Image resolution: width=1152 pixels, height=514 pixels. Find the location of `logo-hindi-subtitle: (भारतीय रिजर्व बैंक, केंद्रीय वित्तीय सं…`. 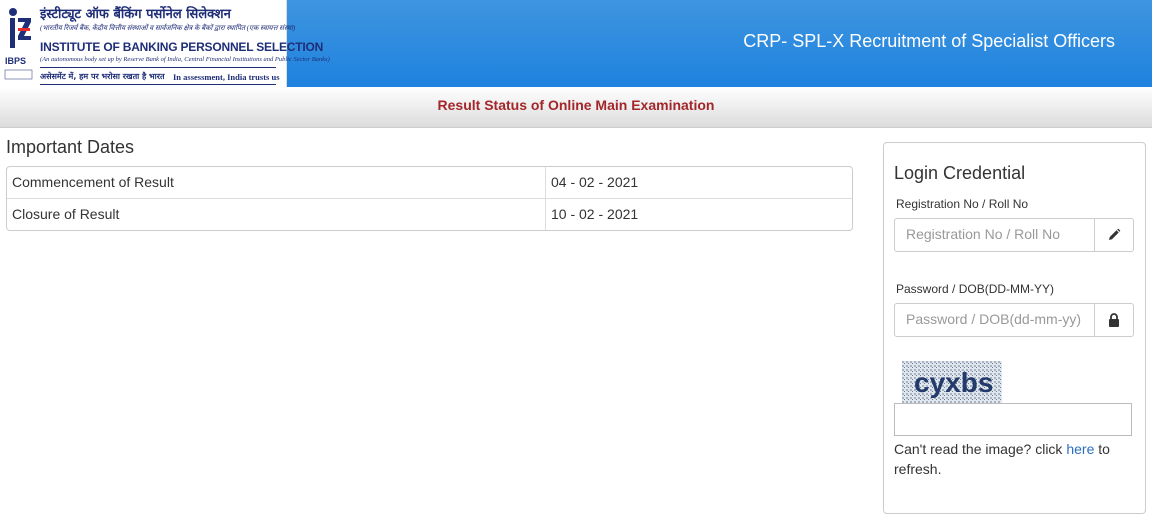

logo-hindi-subtitle: (भारतीय रिजर्व बैंक, केंद्रीय वित्तीय सं… is located at coordinates (168, 28).